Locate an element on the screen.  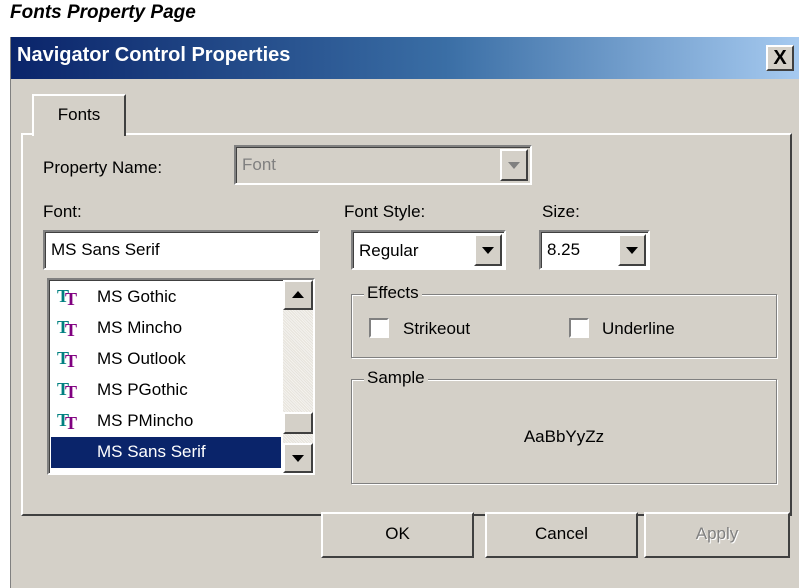
font-list-item-label: MS PGothic is located at coordinates (142, 389).